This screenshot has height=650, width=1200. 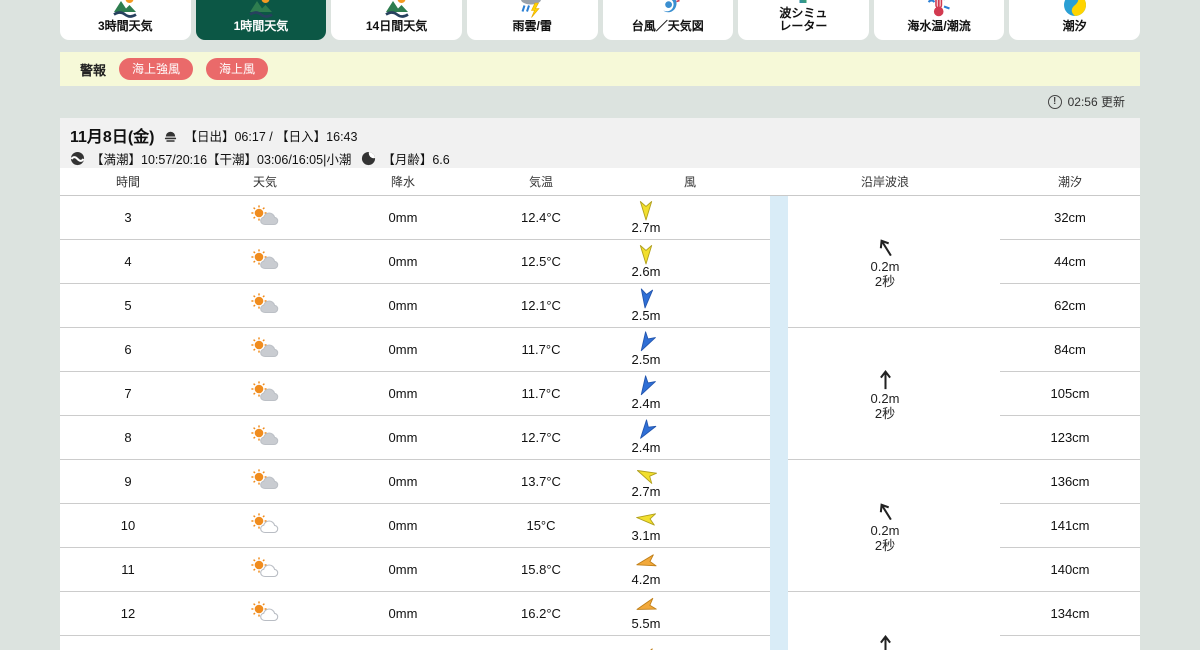 What do you see at coordinates (156, 69) in the screenshot?
I see `warning-badge: 海上強風` at bounding box center [156, 69].